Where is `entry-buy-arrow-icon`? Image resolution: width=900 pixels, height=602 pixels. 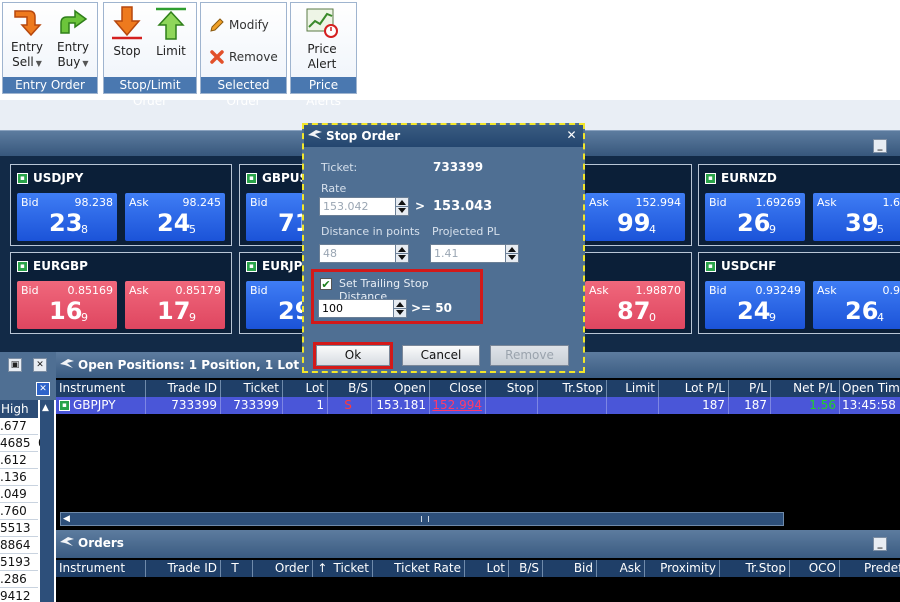 entry-buy-arrow-icon is located at coordinates (74, 21).